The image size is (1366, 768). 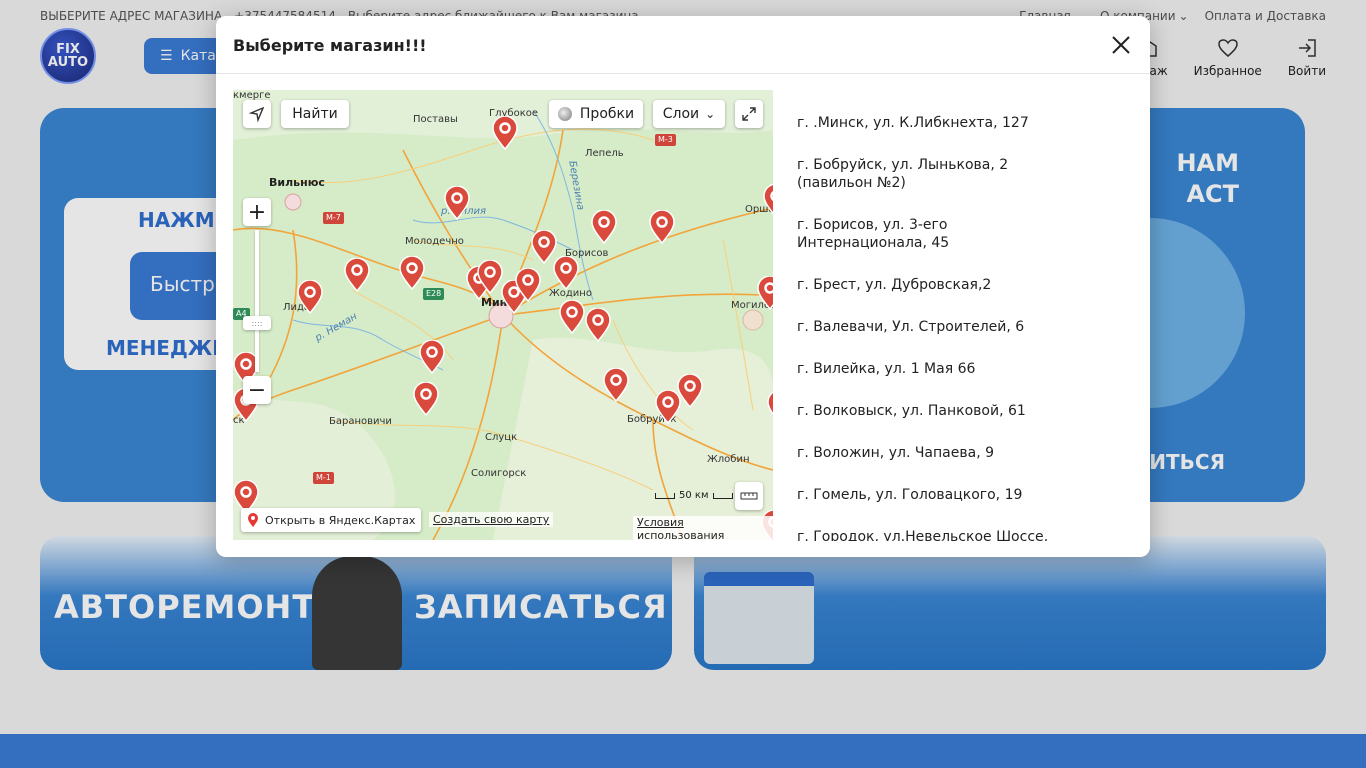 I want to click on plus-icon: +, so click(x=257, y=212).